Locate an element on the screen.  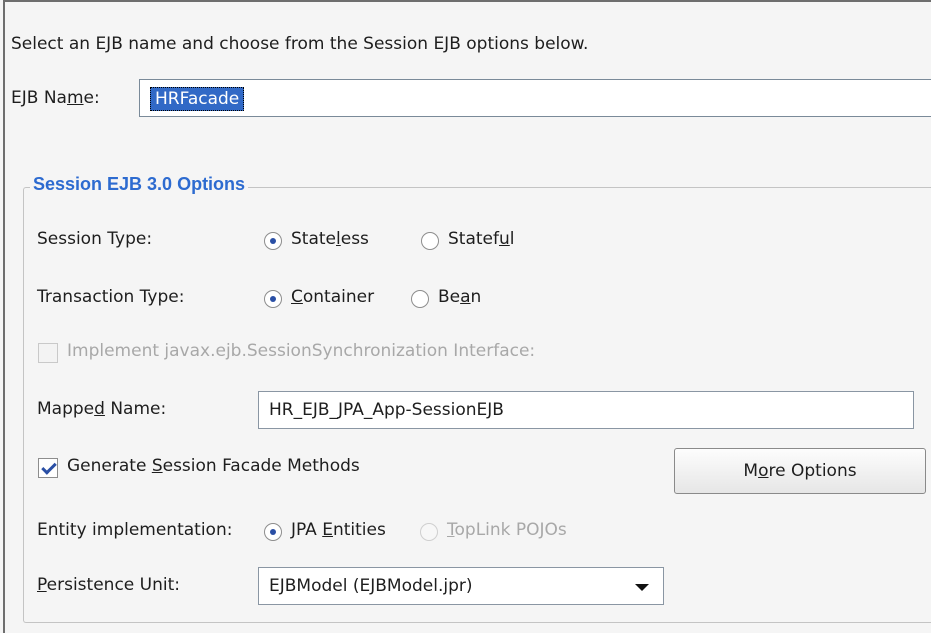
session-type-label: Session Type: is located at coordinates (95, 239).